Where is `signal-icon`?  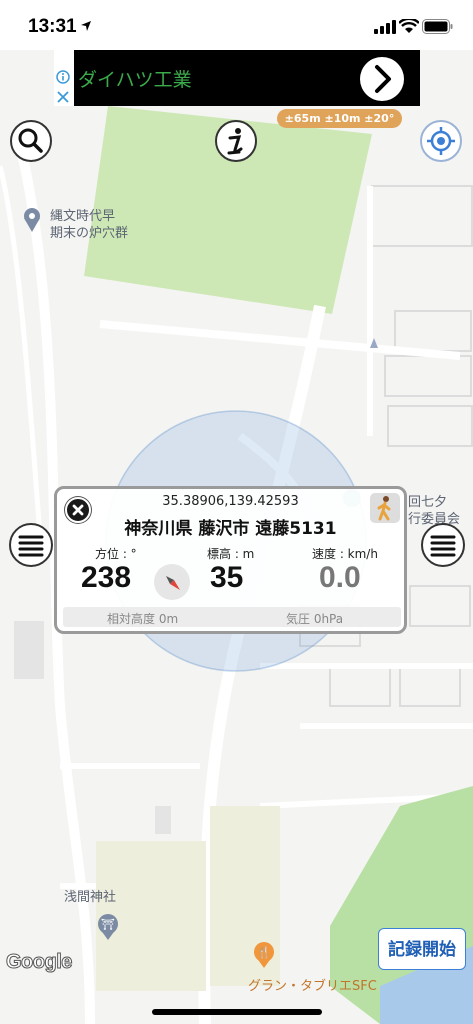
signal-icon is located at coordinates (385, 27).